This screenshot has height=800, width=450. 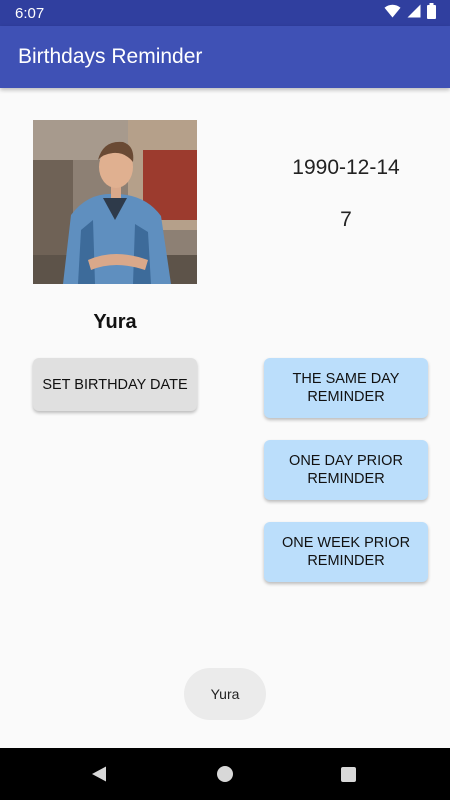 I want to click on app-bar: Birthdays Reminder, so click(x=225, y=57).